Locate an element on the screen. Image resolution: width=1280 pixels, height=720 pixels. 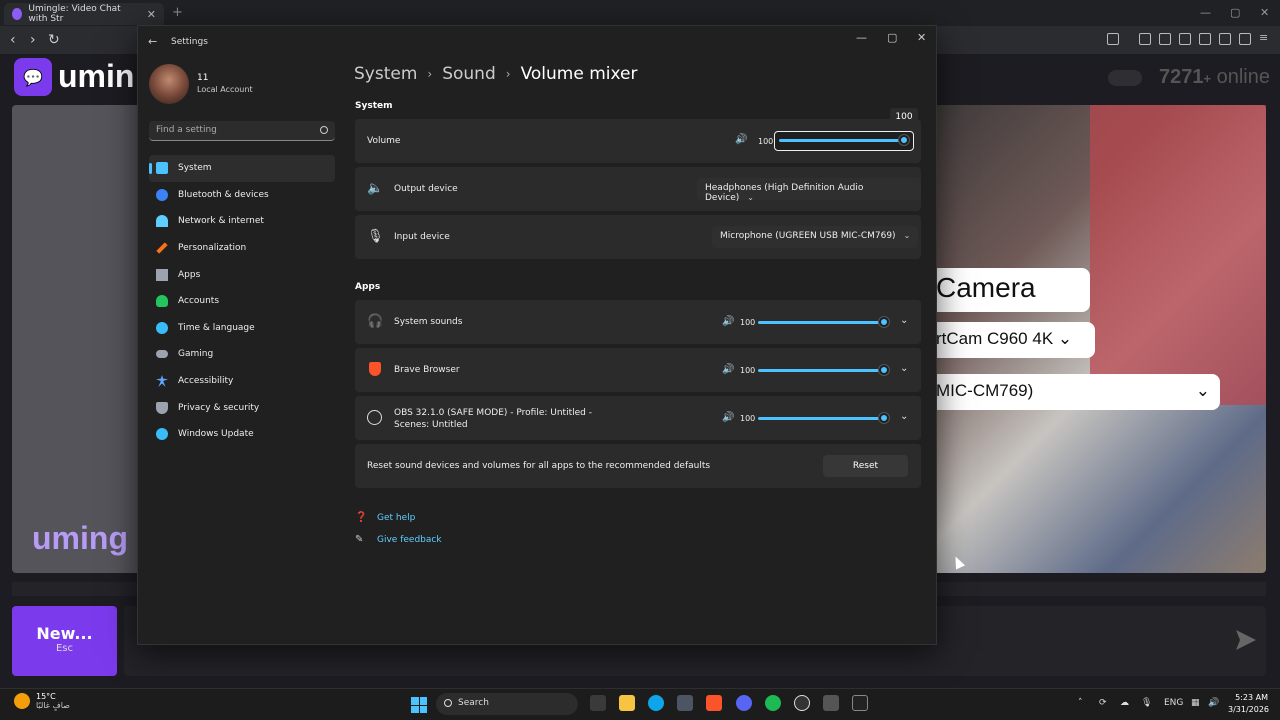
monitor-icon is located at coordinates (162, 168).